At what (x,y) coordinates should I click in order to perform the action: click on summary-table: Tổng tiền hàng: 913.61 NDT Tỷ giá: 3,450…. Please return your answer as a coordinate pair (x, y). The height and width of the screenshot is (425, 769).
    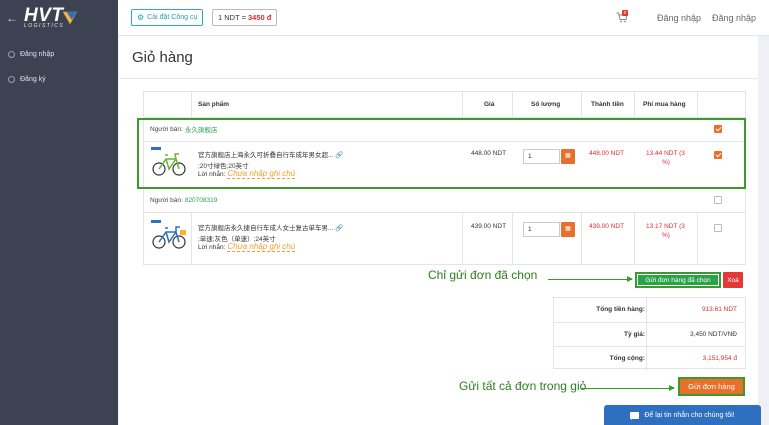
    Looking at the image, I should click on (649, 334).